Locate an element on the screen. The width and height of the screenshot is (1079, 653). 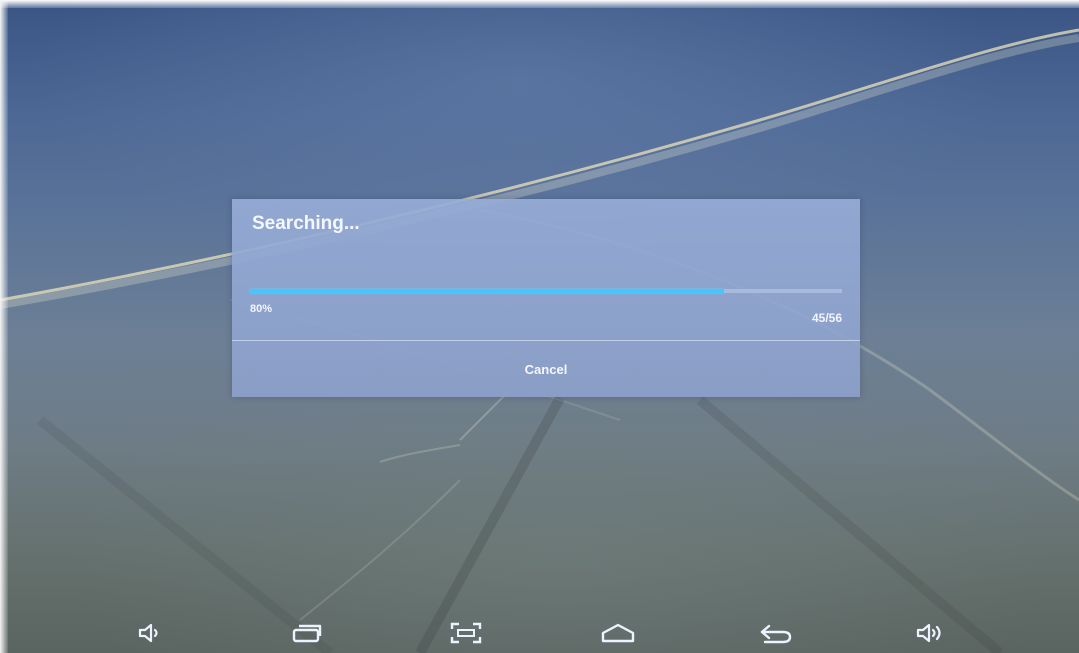
photo-frame-edge-top is located at coordinates (539, 4).